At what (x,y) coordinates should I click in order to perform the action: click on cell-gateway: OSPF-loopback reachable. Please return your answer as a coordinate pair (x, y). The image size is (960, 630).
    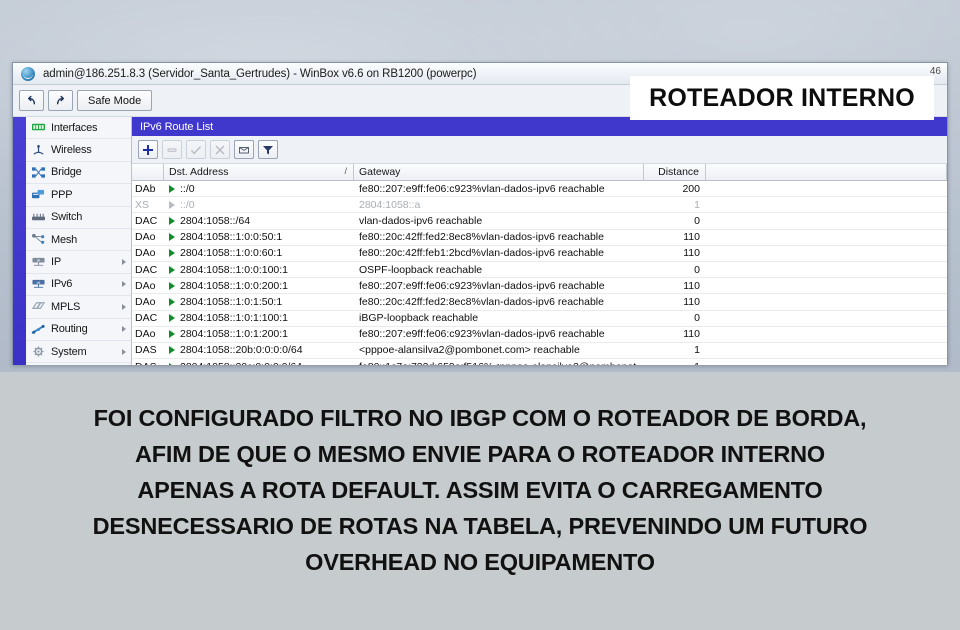
    Looking at the image, I should click on (421, 269).